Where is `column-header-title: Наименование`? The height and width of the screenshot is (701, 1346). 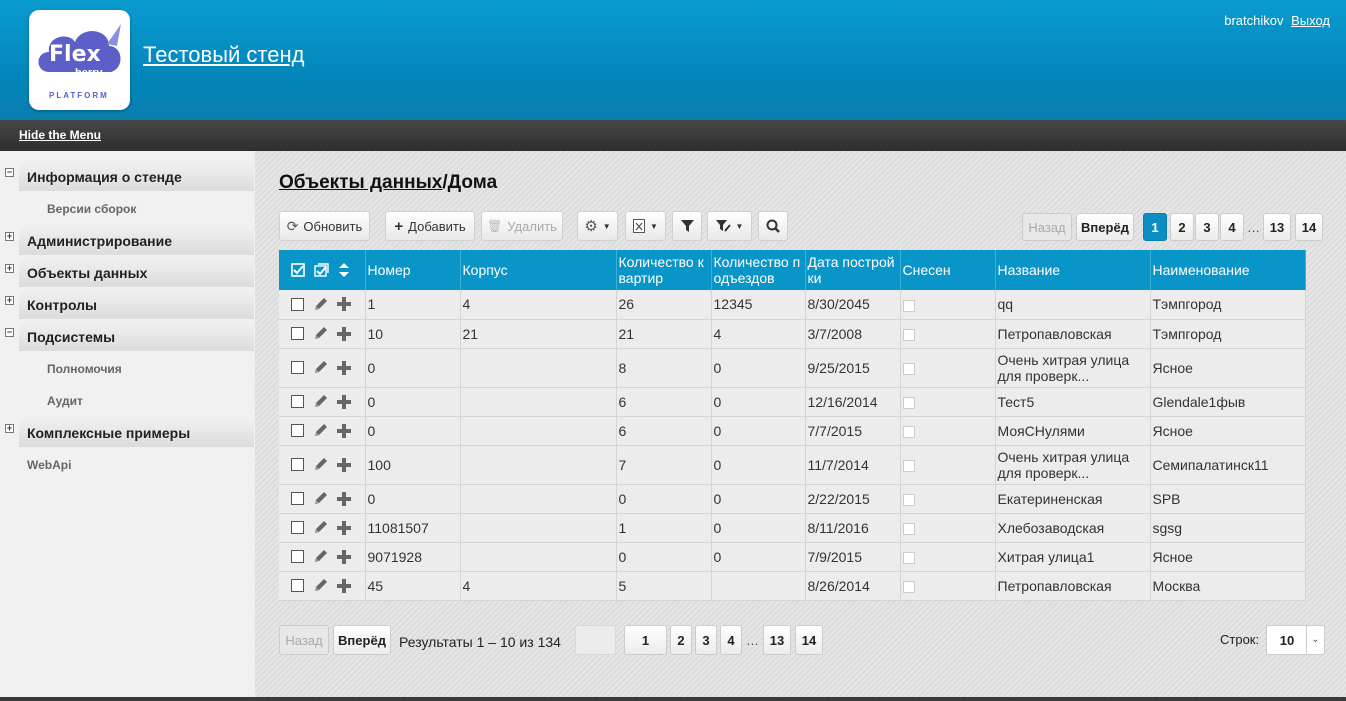
column-header-title: Наименование is located at coordinates (1228, 270).